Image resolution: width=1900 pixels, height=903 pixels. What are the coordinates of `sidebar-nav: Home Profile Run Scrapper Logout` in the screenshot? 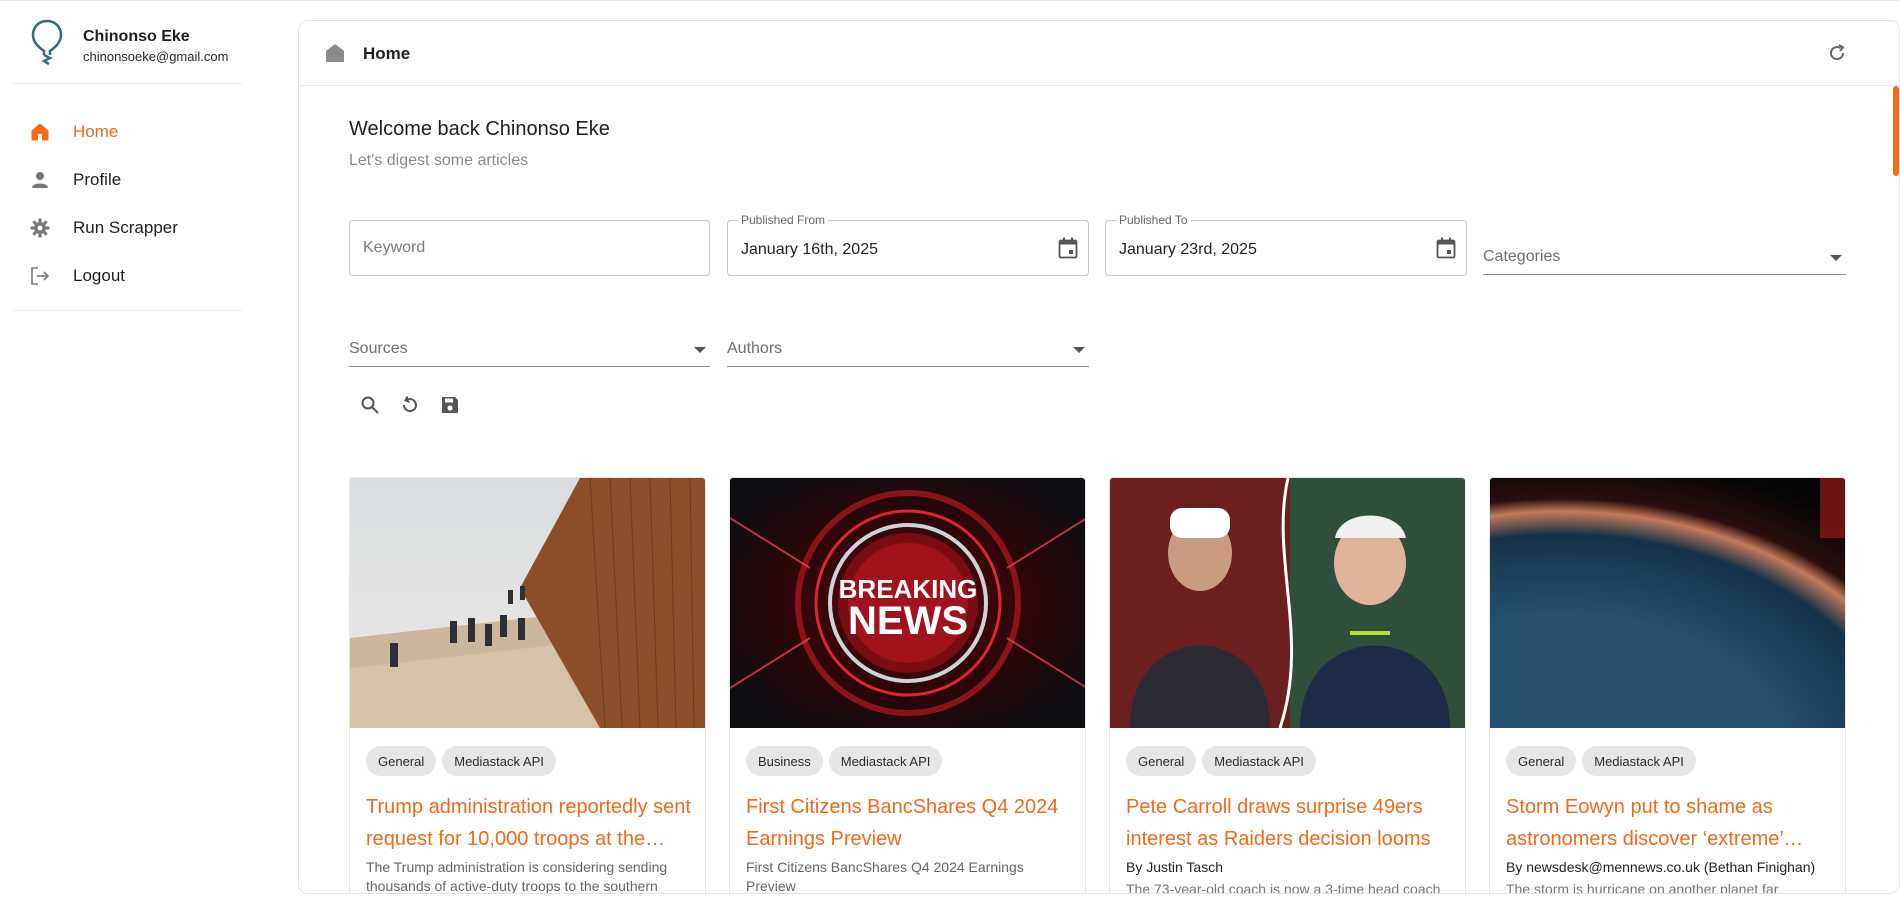 It's located at (126, 209).